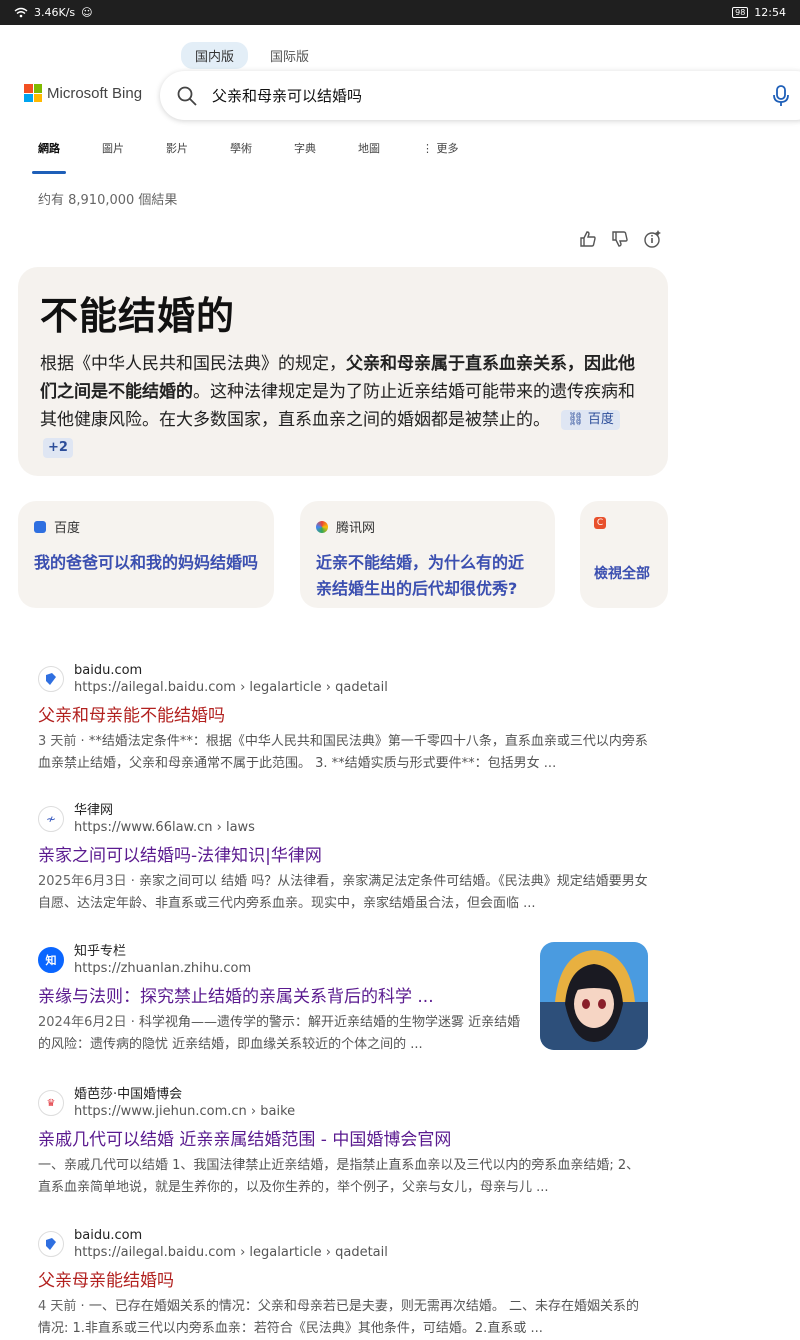  Describe the element at coordinates (184, 1111) in the screenshot. I see `result-url: https://www.jiehun.com.cn › baike` at that location.